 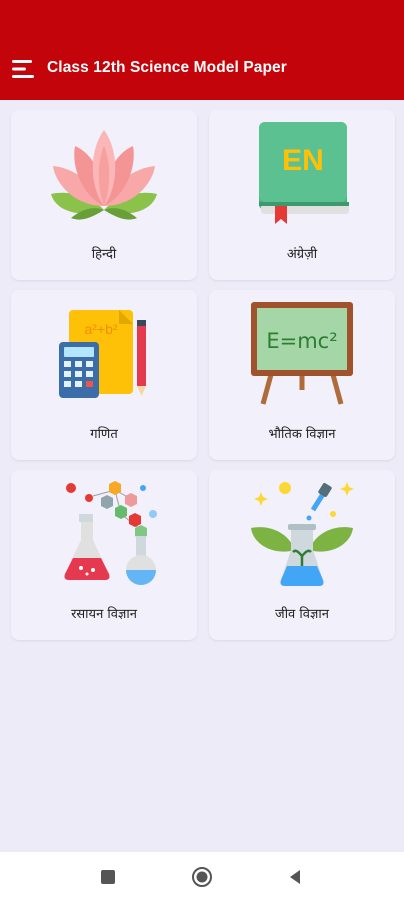 What do you see at coordinates (295, 877) in the screenshot?
I see `back-triangle-icon` at bounding box center [295, 877].